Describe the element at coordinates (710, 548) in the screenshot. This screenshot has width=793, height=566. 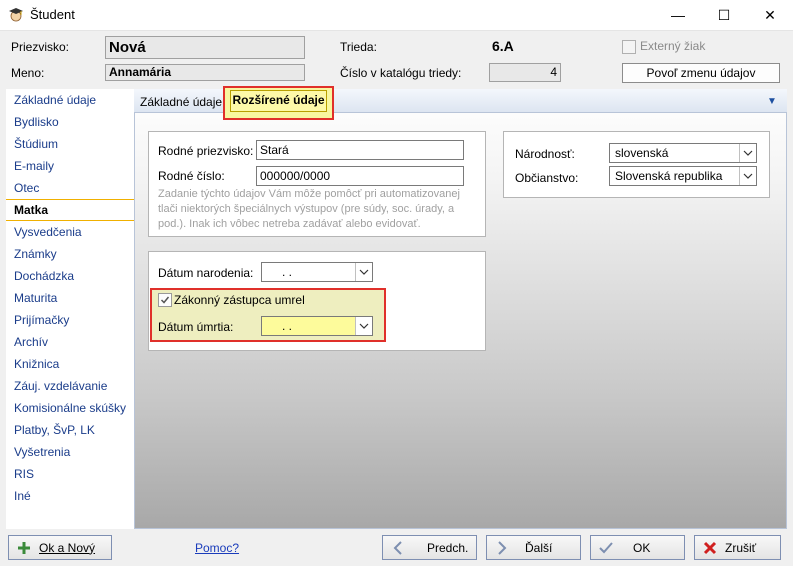
I see `close-icon` at that location.